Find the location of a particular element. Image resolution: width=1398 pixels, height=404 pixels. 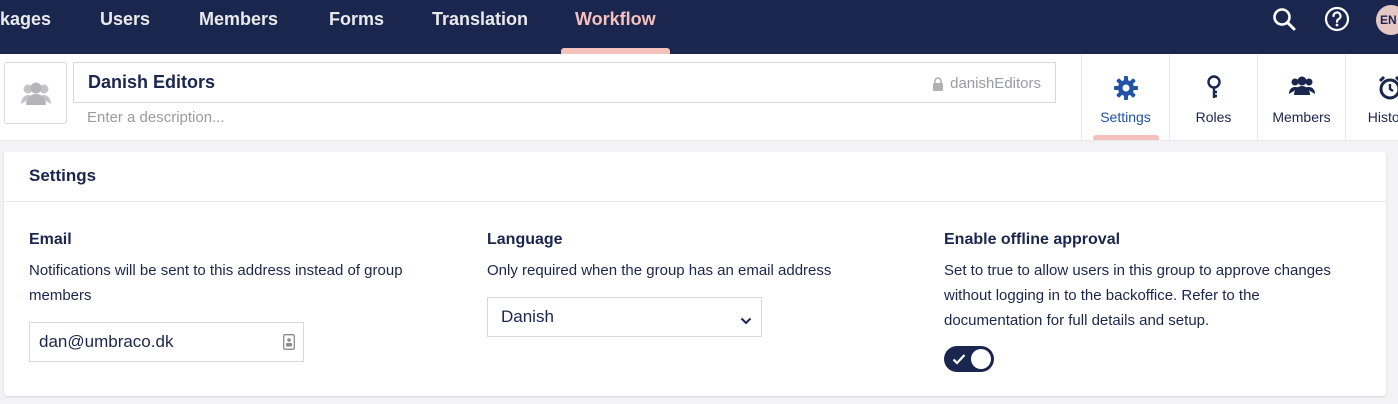

gear-icon is located at coordinates (1126, 90).